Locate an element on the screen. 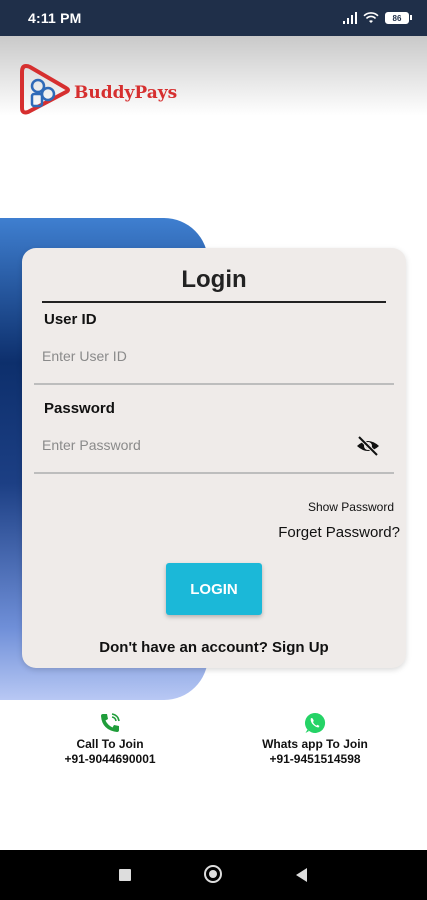  battery-icon: 86 is located at coordinates (398, 18).